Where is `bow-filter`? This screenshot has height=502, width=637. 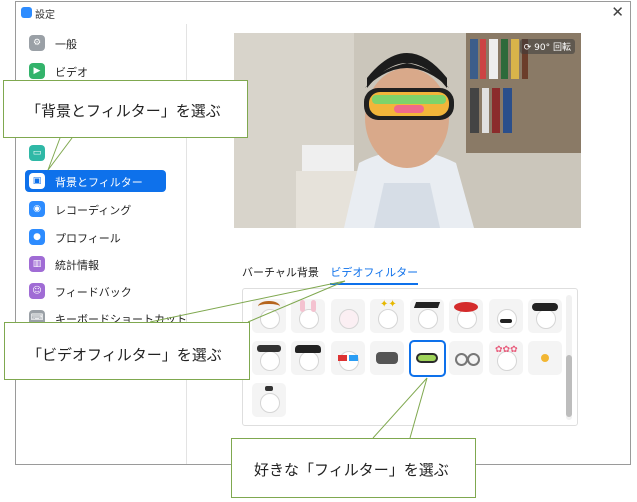
bow-filter is located at coordinates (269, 400).